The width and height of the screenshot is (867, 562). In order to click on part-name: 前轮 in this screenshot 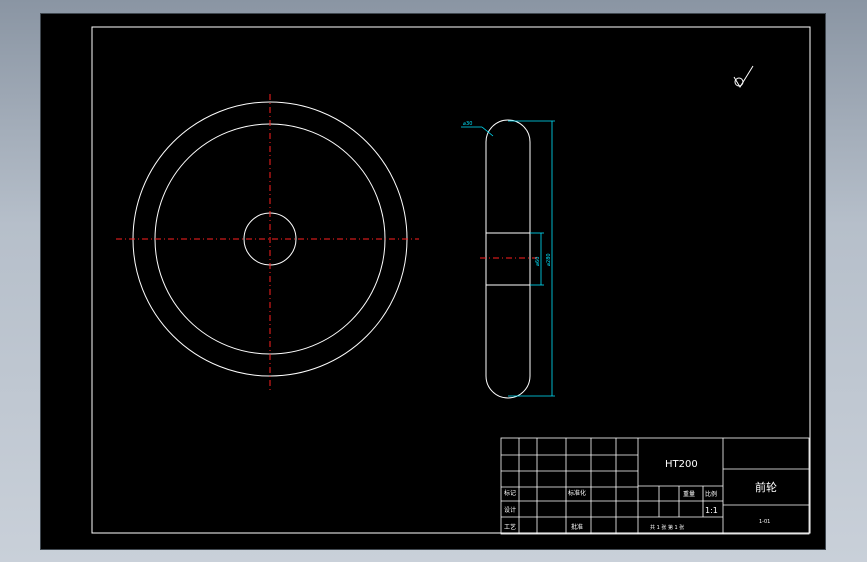, I will do `click(766, 487)`.